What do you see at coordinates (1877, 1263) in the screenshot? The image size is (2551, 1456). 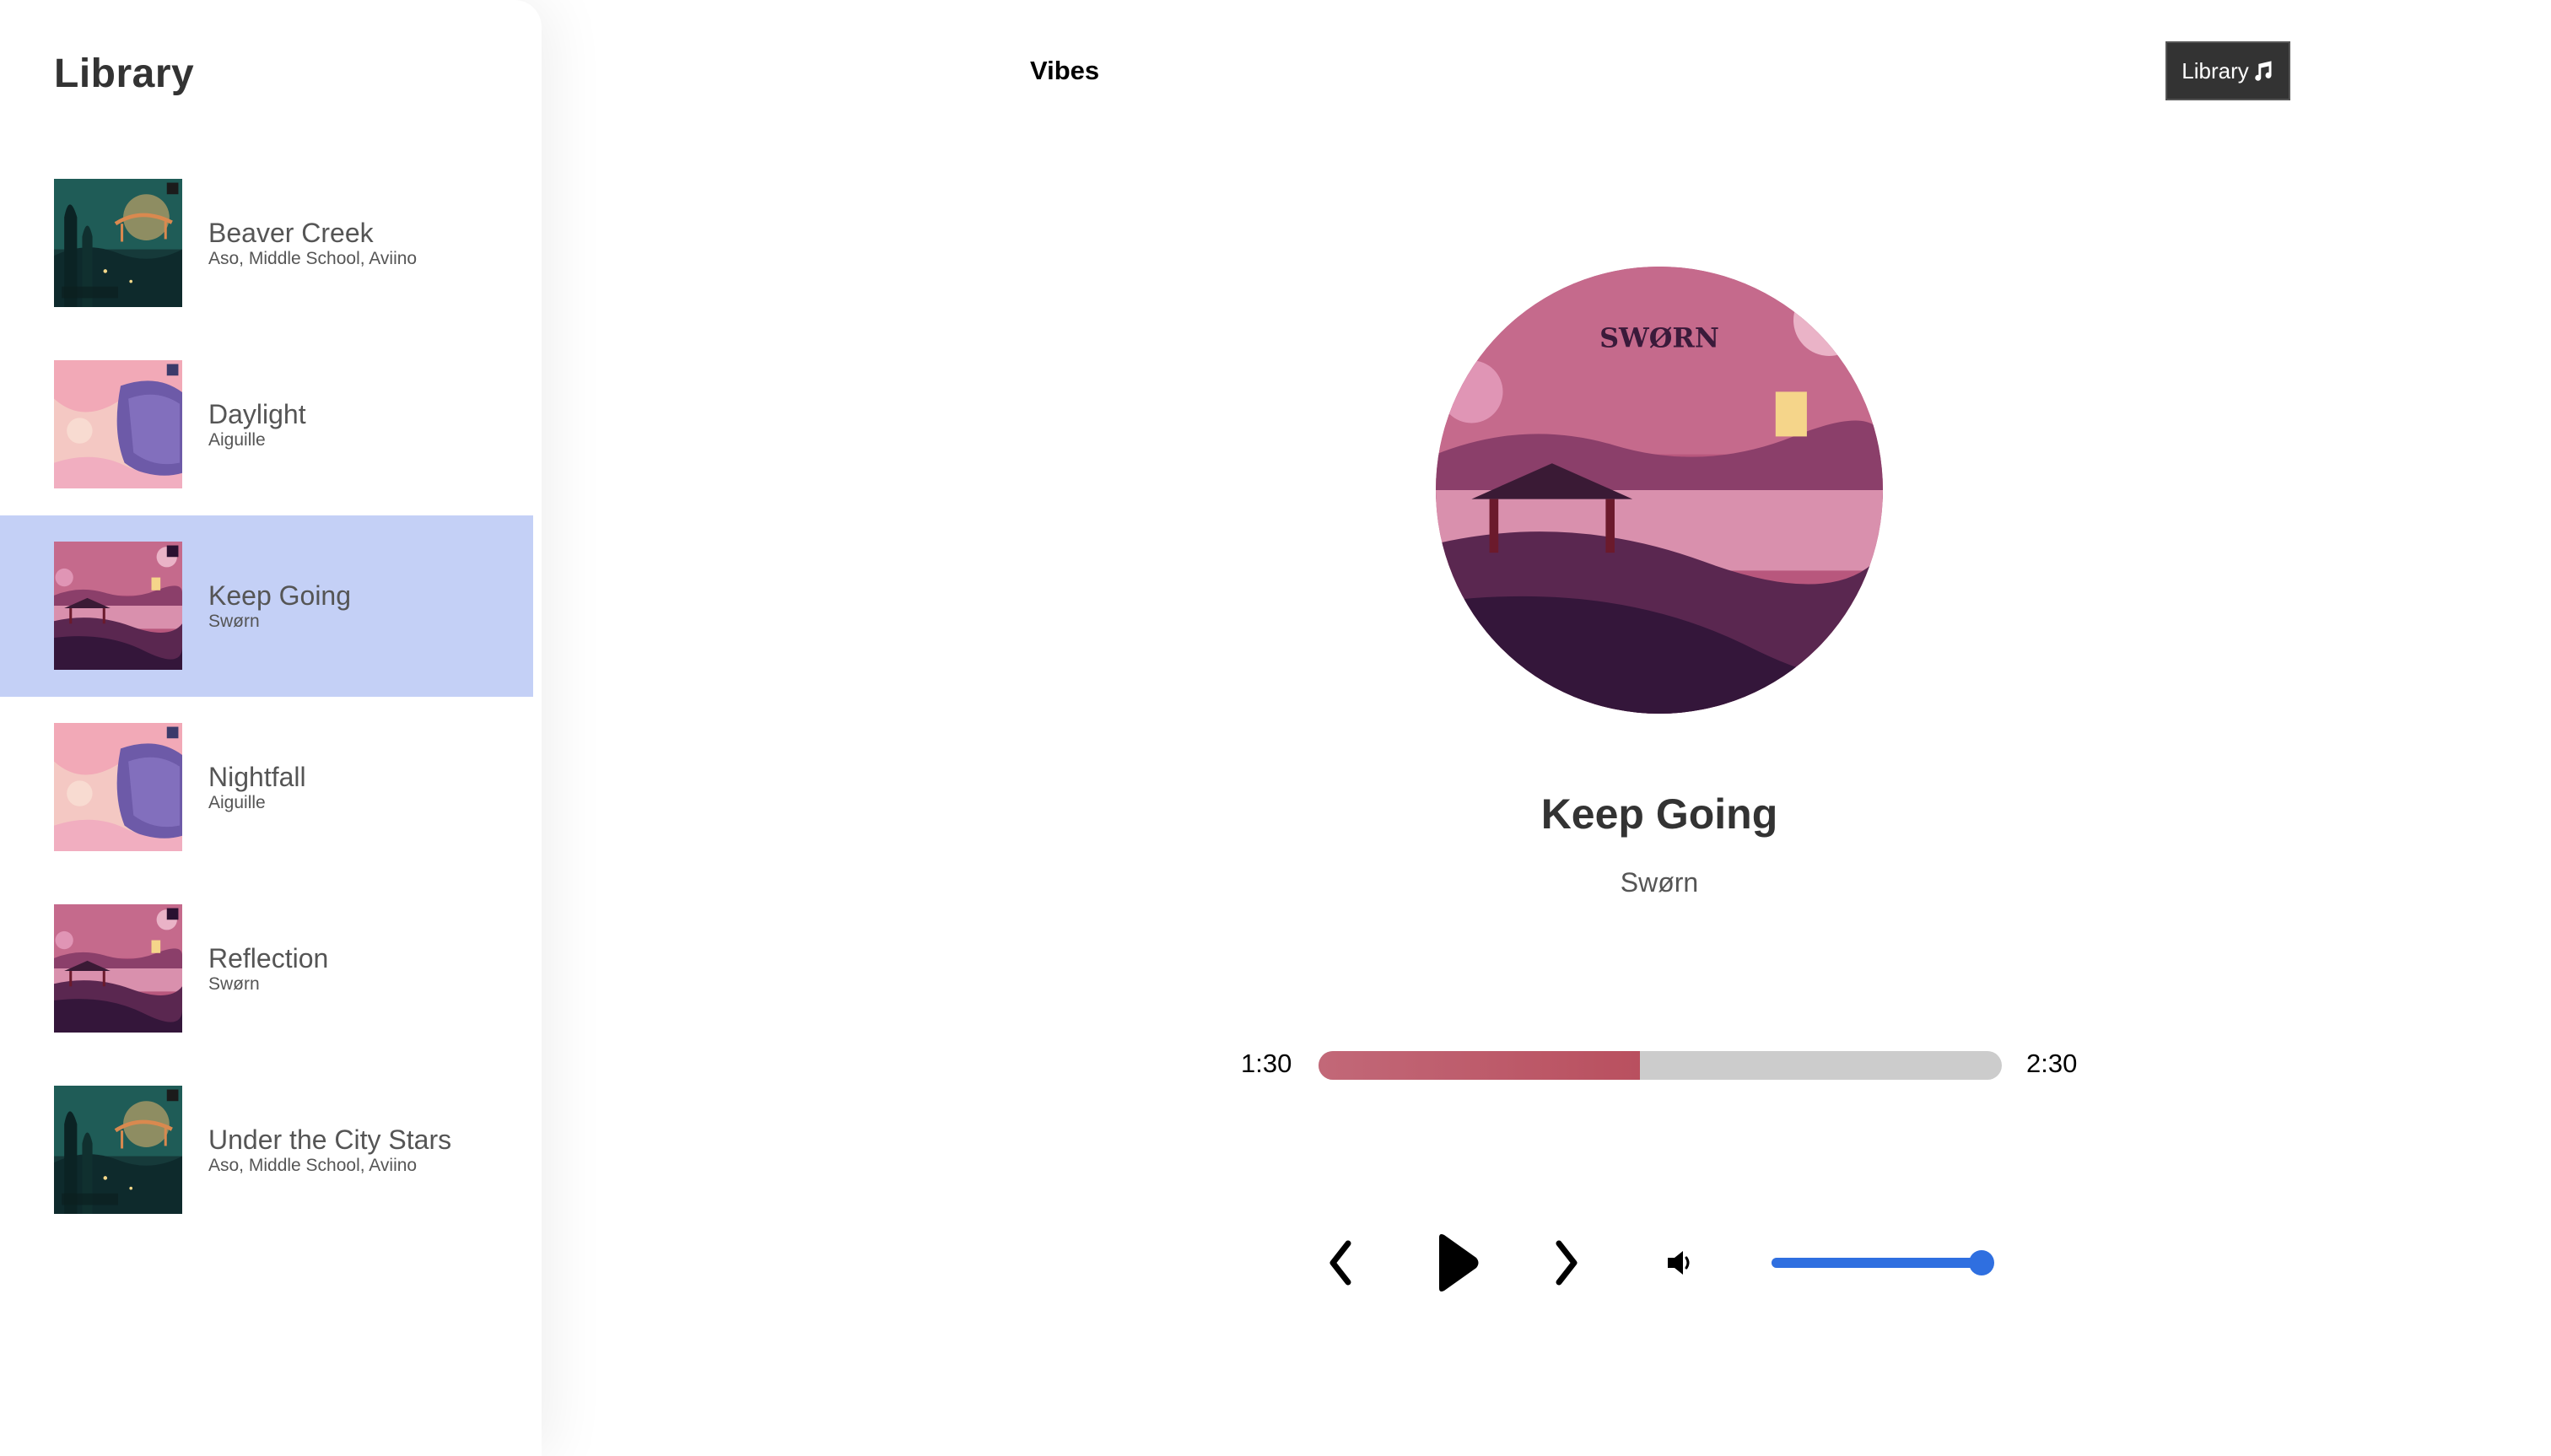 I see `volume-fill` at bounding box center [1877, 1263].